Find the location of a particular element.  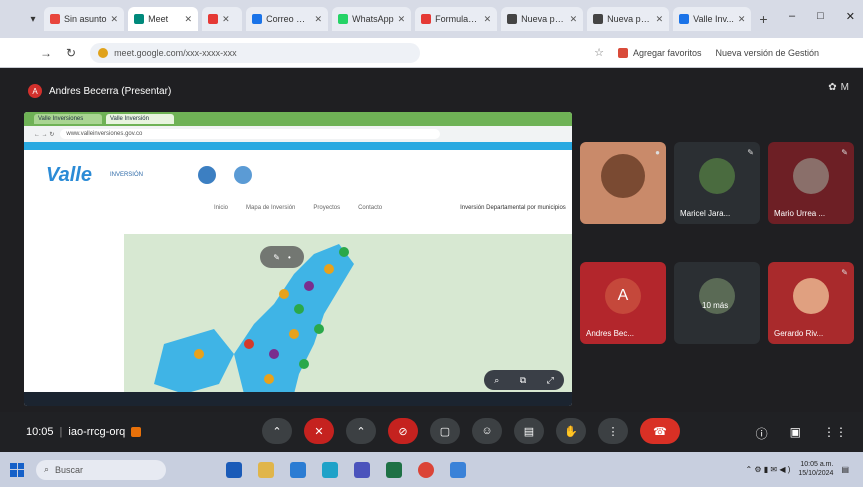

expand-icon: ⤢ is located at coordinates (550, 380).